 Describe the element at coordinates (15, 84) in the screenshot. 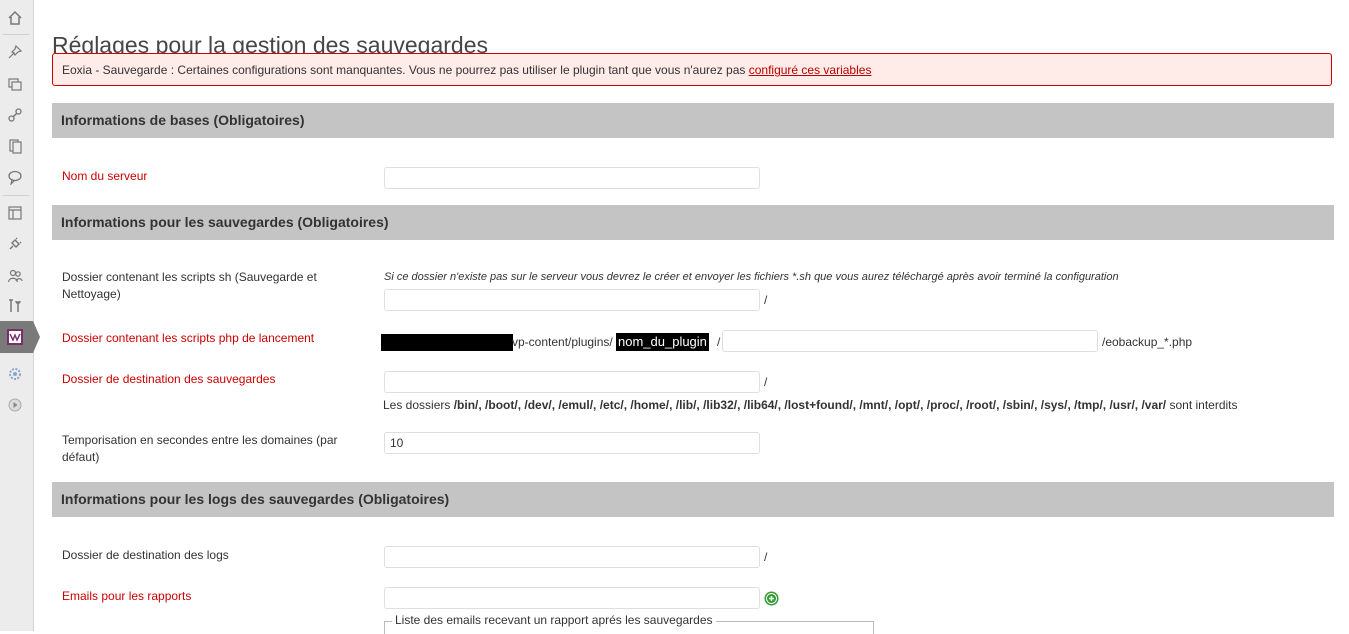

I see `media-icon` at that location.